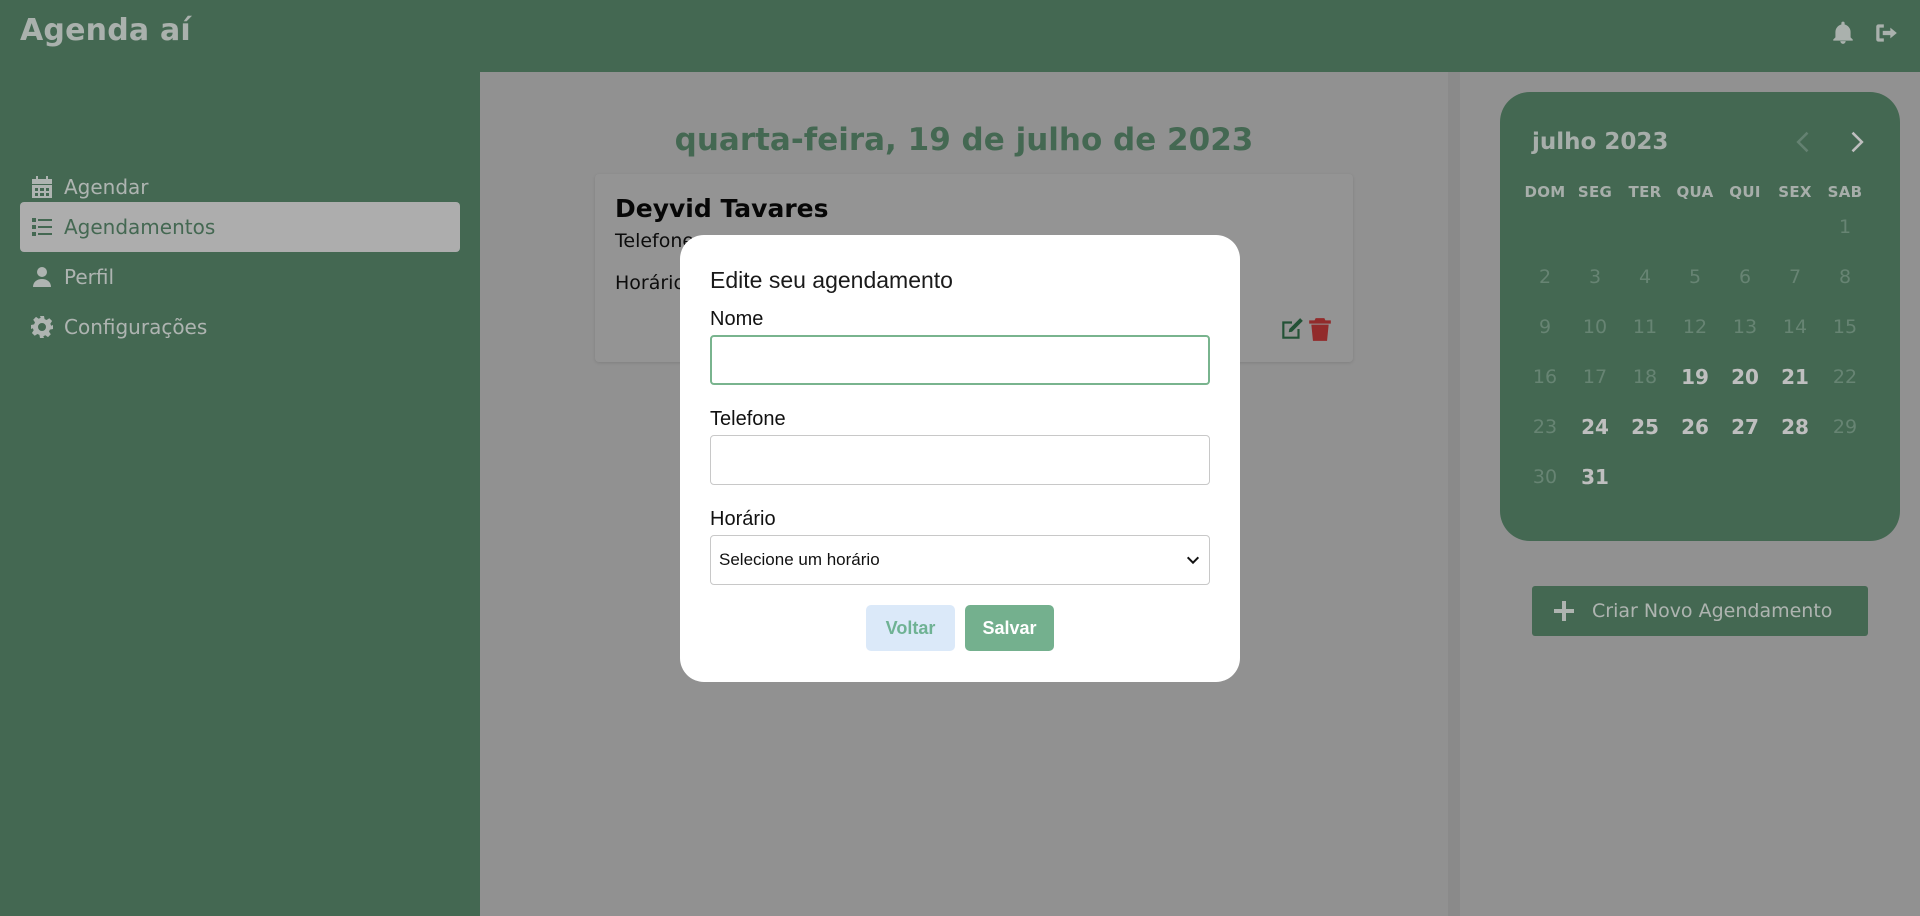  What do you see at coordinates (743, 519) in the screenshot?
I see `time-label: Horário` at bounding box center [743, 519].